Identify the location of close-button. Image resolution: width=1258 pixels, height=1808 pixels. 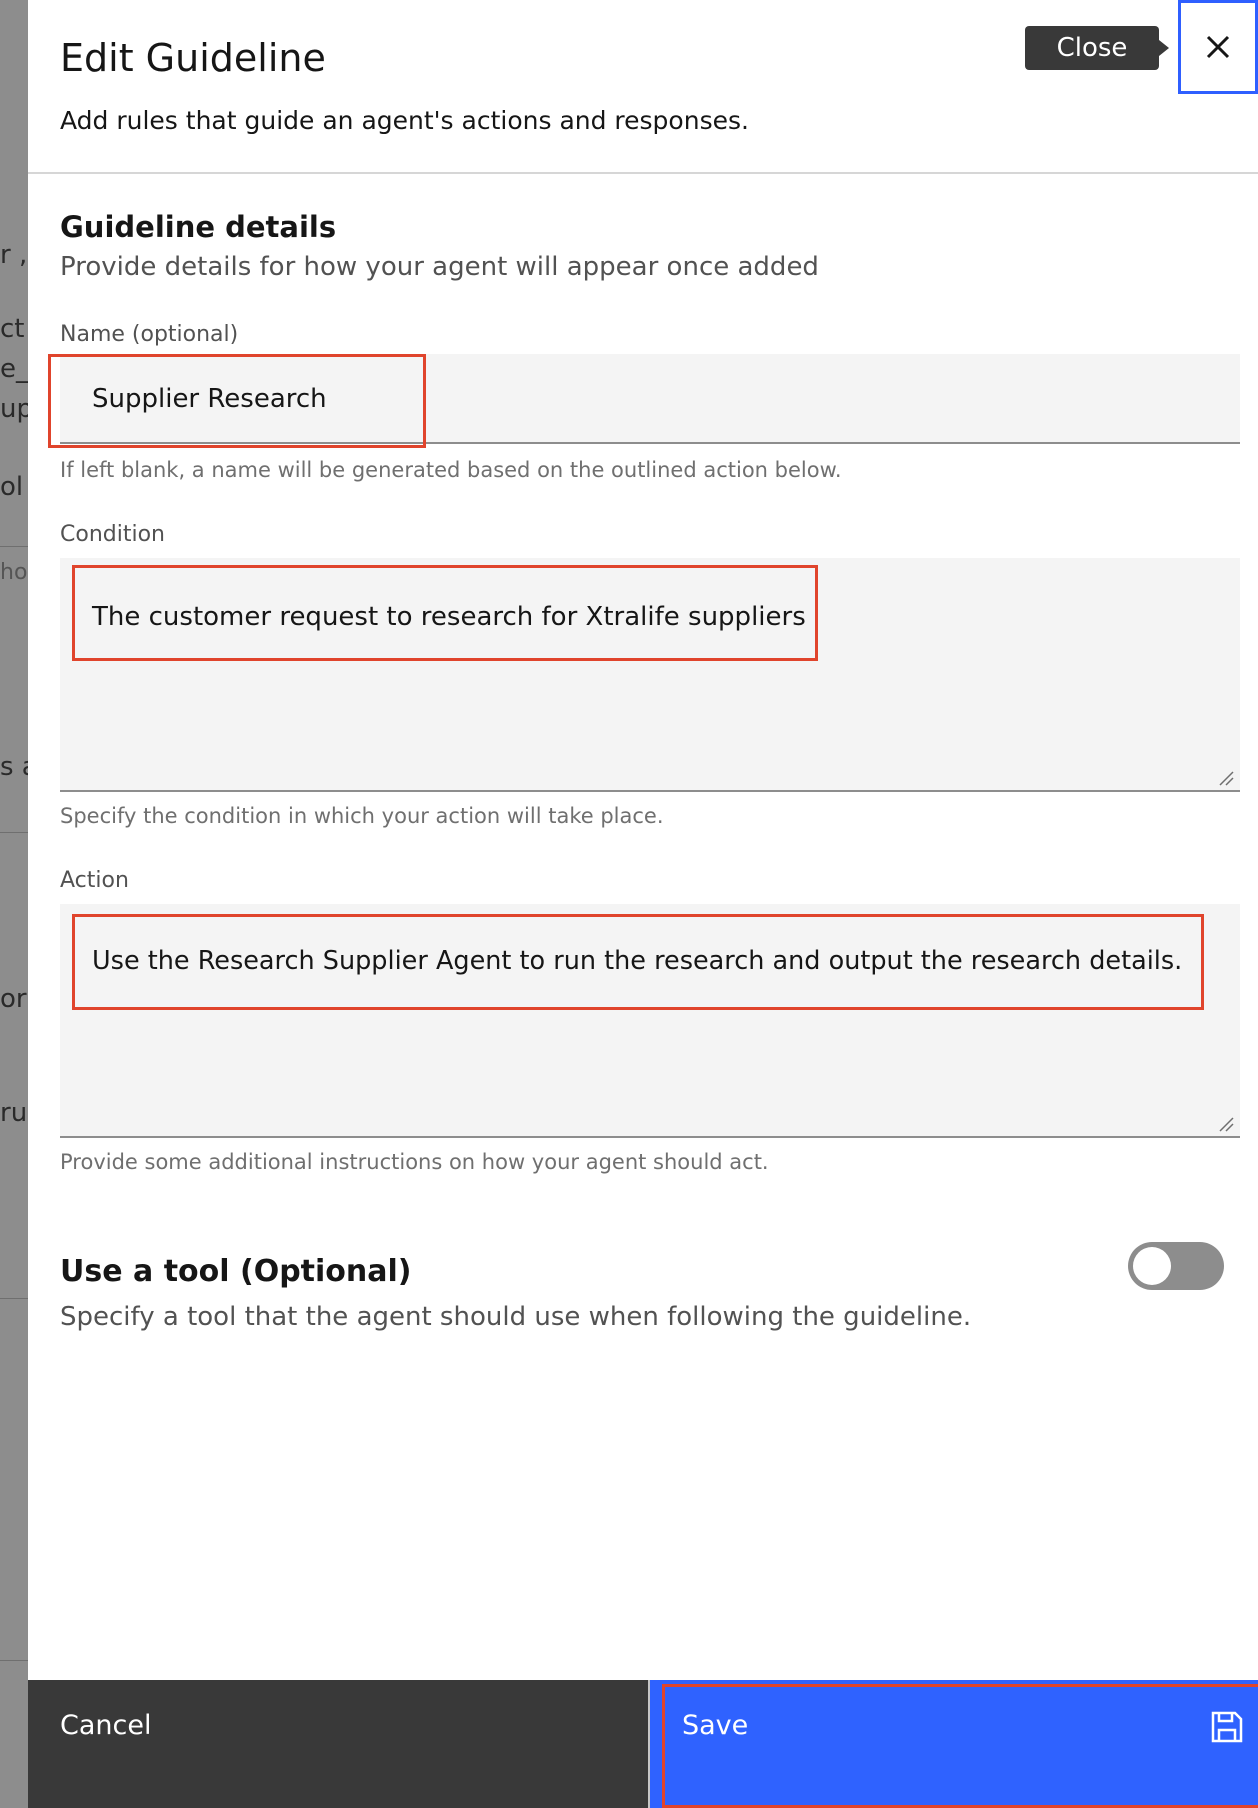
(1218, 47).